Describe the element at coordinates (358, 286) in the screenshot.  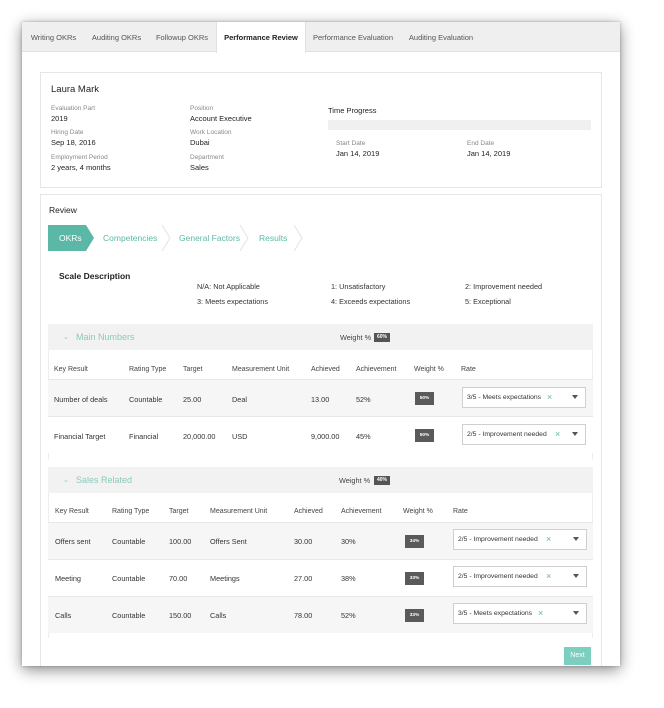
I see `scale-1: 1: Unsatisfactory` at that location.